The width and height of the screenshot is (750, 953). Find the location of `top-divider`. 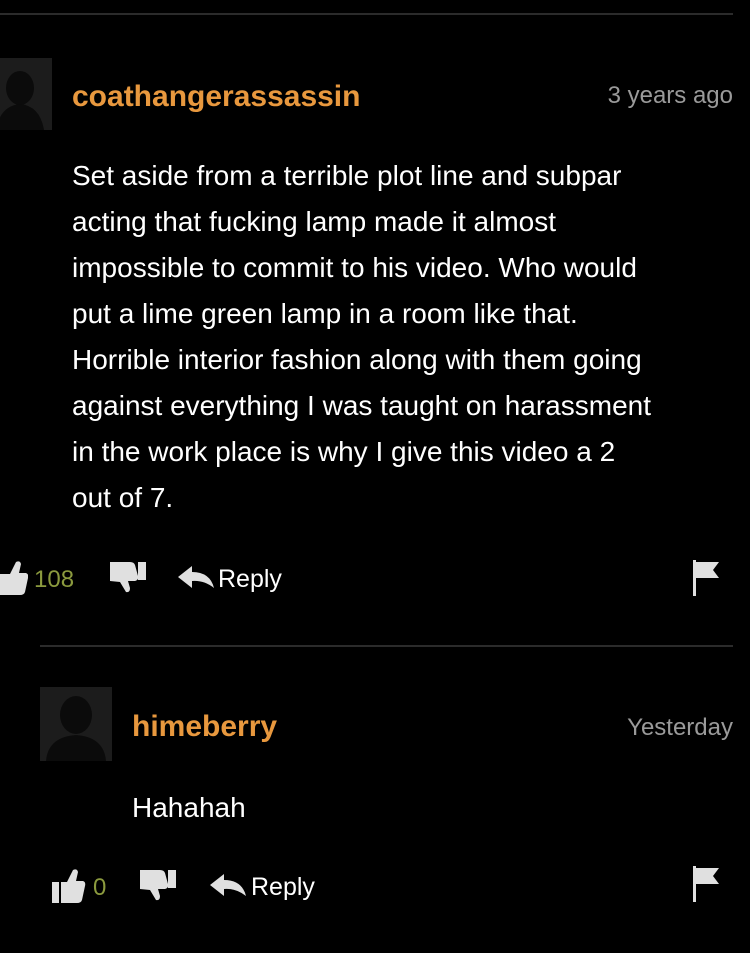

top-divider is located at coordinates (366, 14).